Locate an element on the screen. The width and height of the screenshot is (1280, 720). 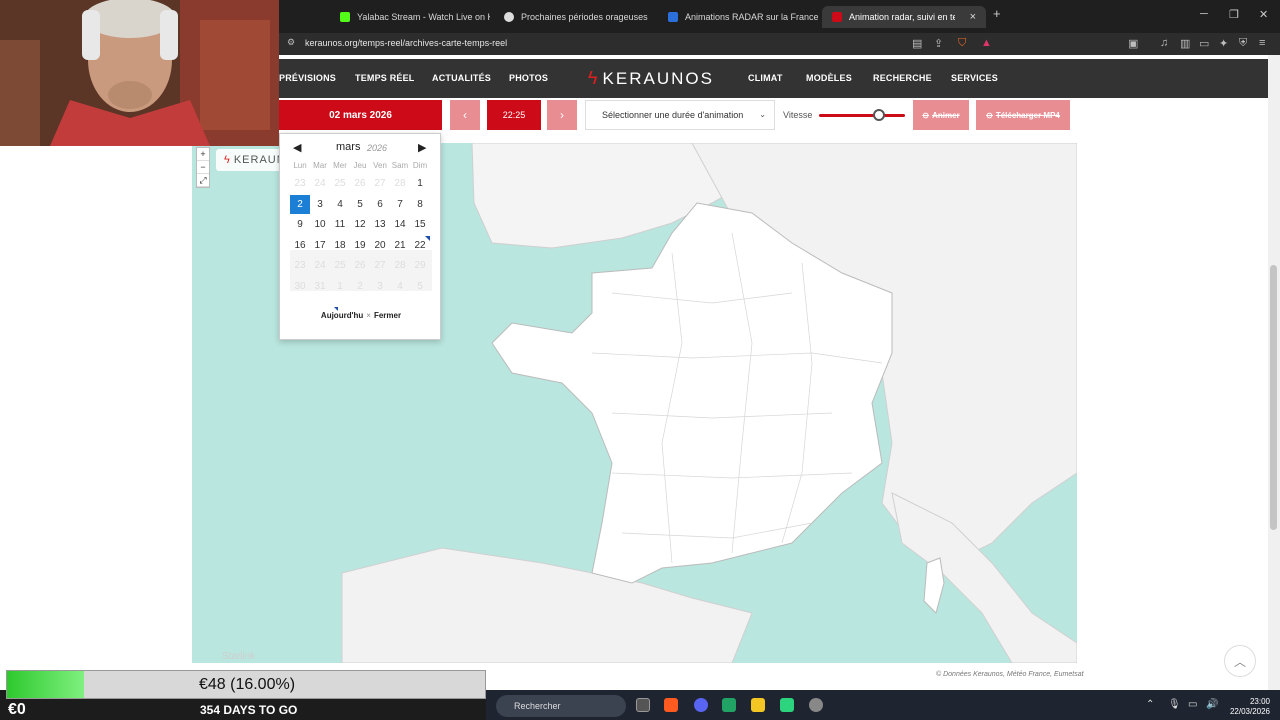
leo-icon: ✦ is located at coordinates (1223, 43).